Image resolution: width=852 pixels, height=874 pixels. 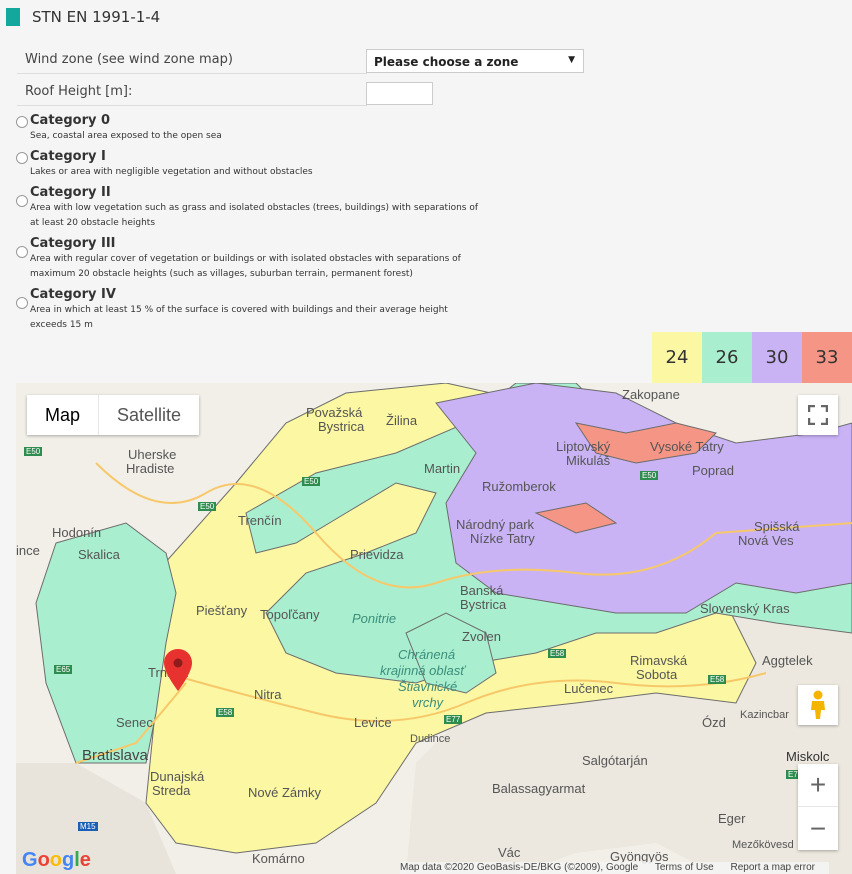 I want to click on map-type-map-button: Map, so click(x=63, y=415).